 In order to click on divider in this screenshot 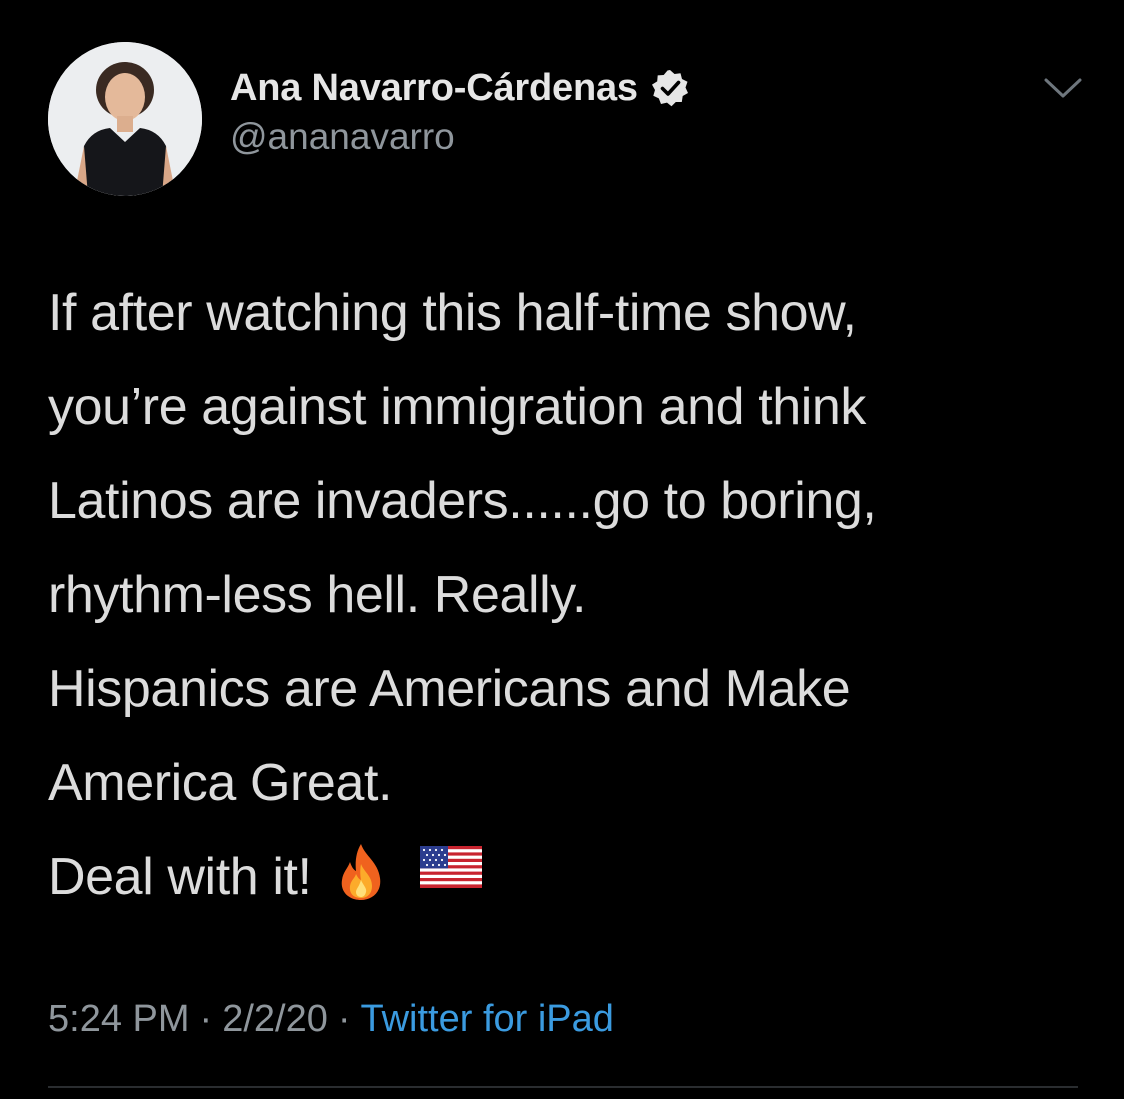, I will do `click(563, 1087)`.